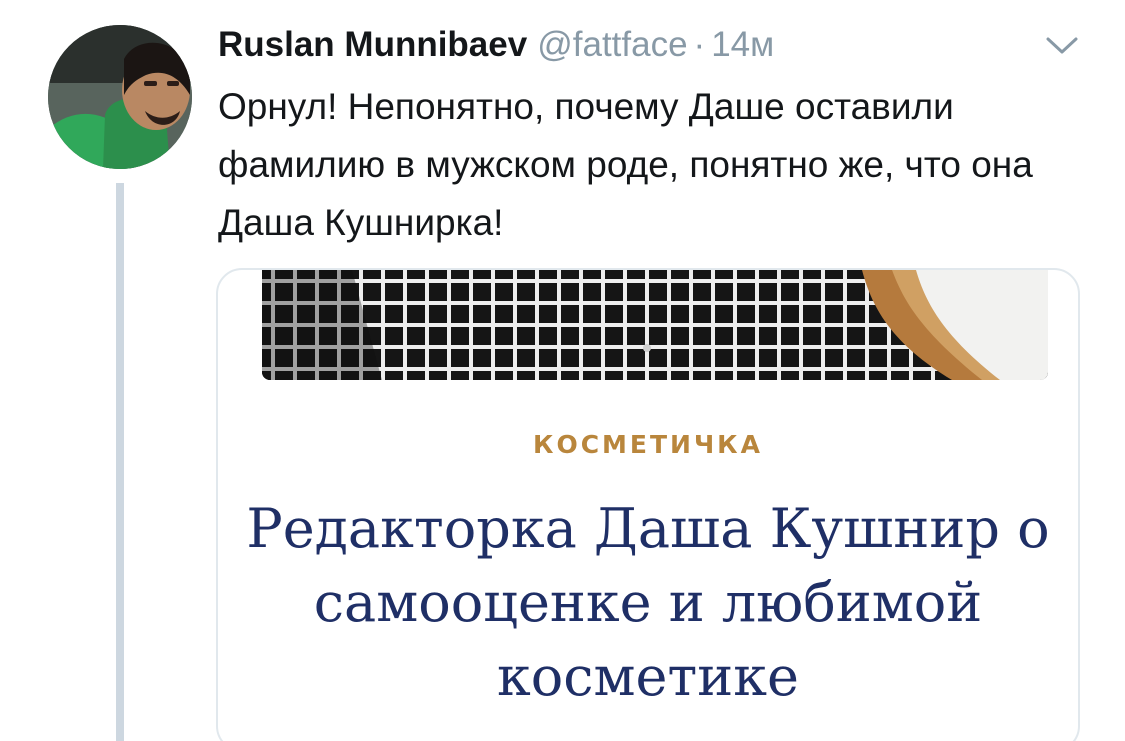 The height and width of the screenshot is (741, 1125). I want to click on card-category: КОСМЕТИЧКА, so click(648, 444).